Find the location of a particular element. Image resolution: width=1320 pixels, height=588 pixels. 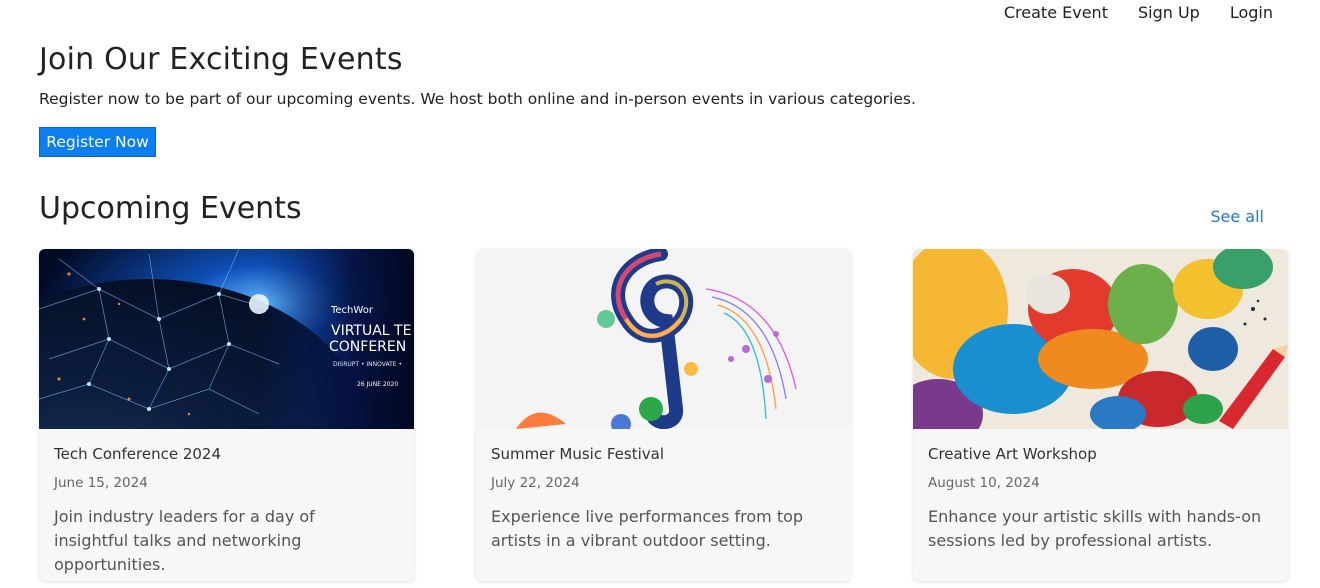

tech-image-line1: VIRTUAL TE is located at coordinates (371, 331).